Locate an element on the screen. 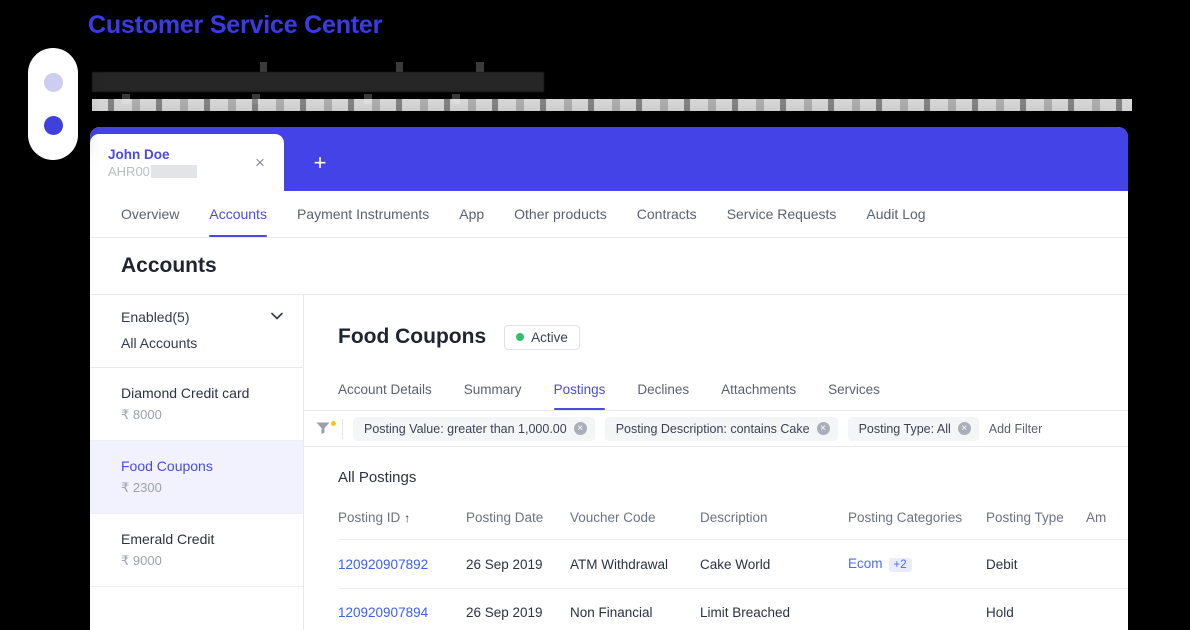  sidebar-item-label: Emerald Credit is located at coordinates (168, 539).